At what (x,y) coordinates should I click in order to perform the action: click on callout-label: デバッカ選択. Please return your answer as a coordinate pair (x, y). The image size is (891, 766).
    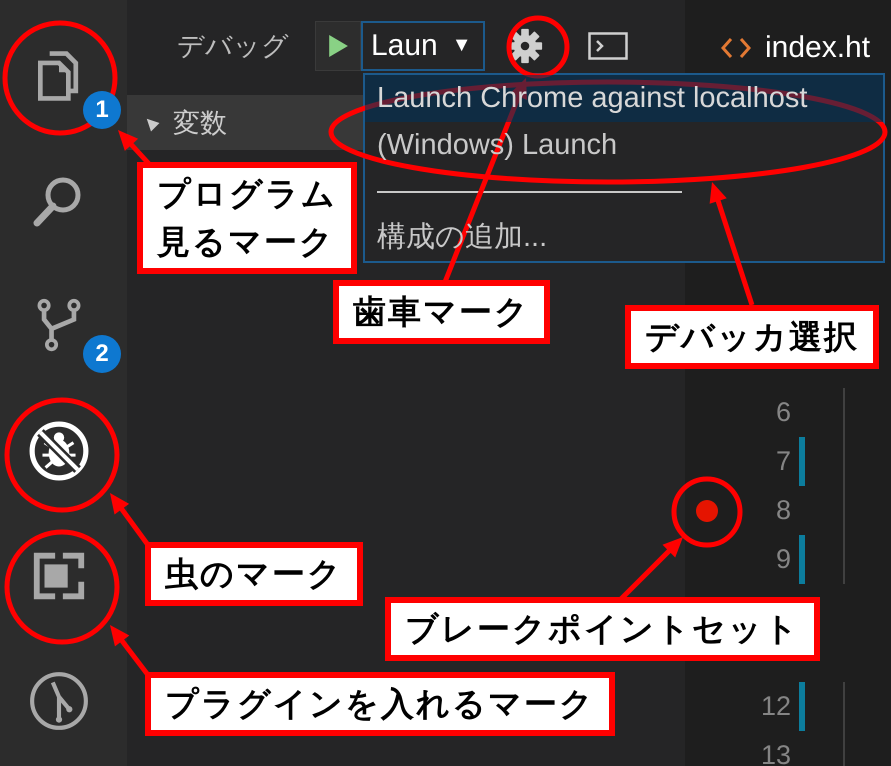
    Looking at the image, I should click on (752, 337).